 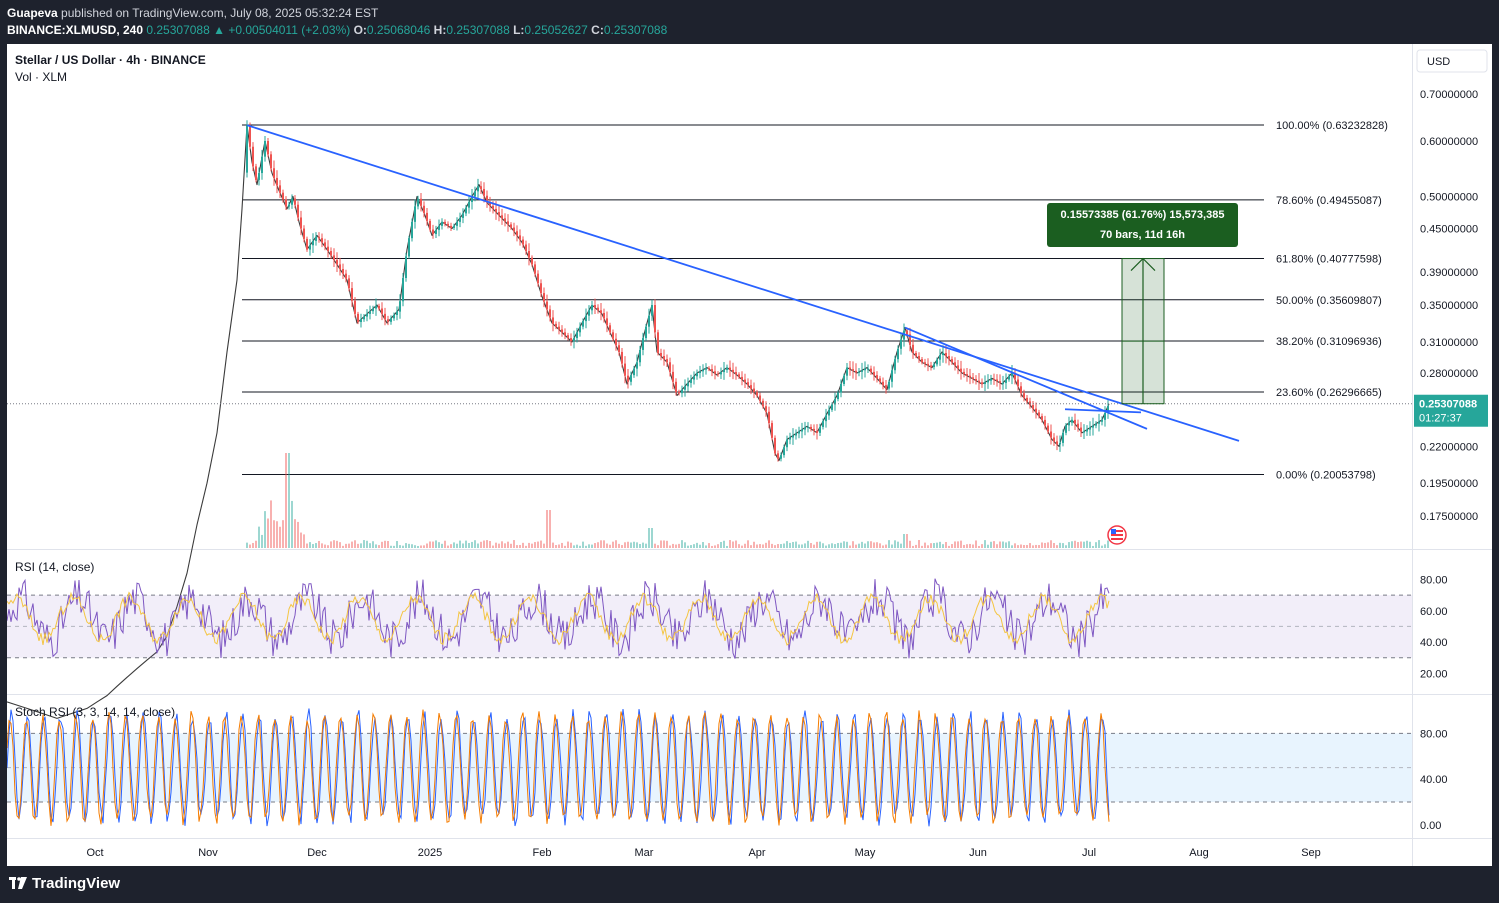 I want to click on price-tick: 0.70000000, so click(x=1449, y=95).